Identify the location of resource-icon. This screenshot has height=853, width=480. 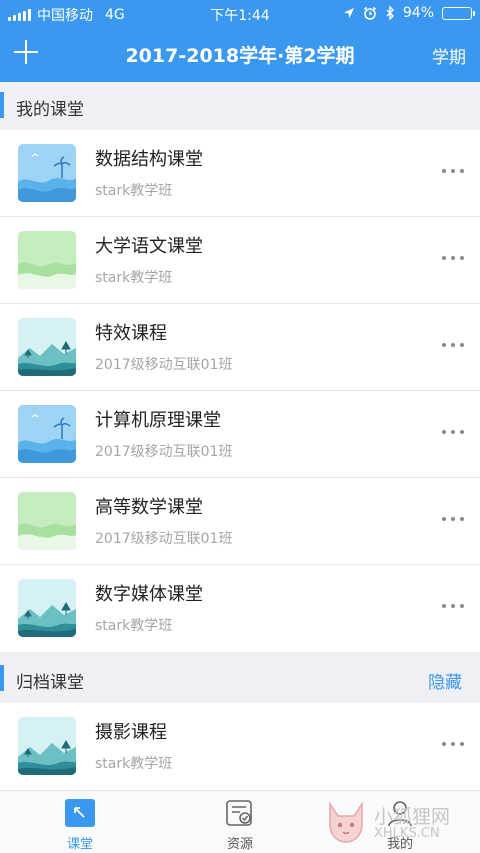
(239, 813).